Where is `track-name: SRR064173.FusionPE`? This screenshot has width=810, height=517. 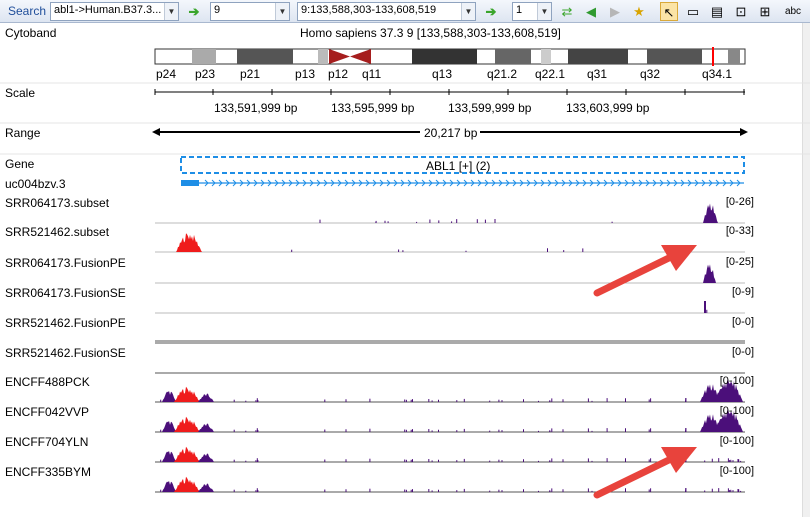 track-name: SRR064173.FusionPE is located at coordinates (65, 263).